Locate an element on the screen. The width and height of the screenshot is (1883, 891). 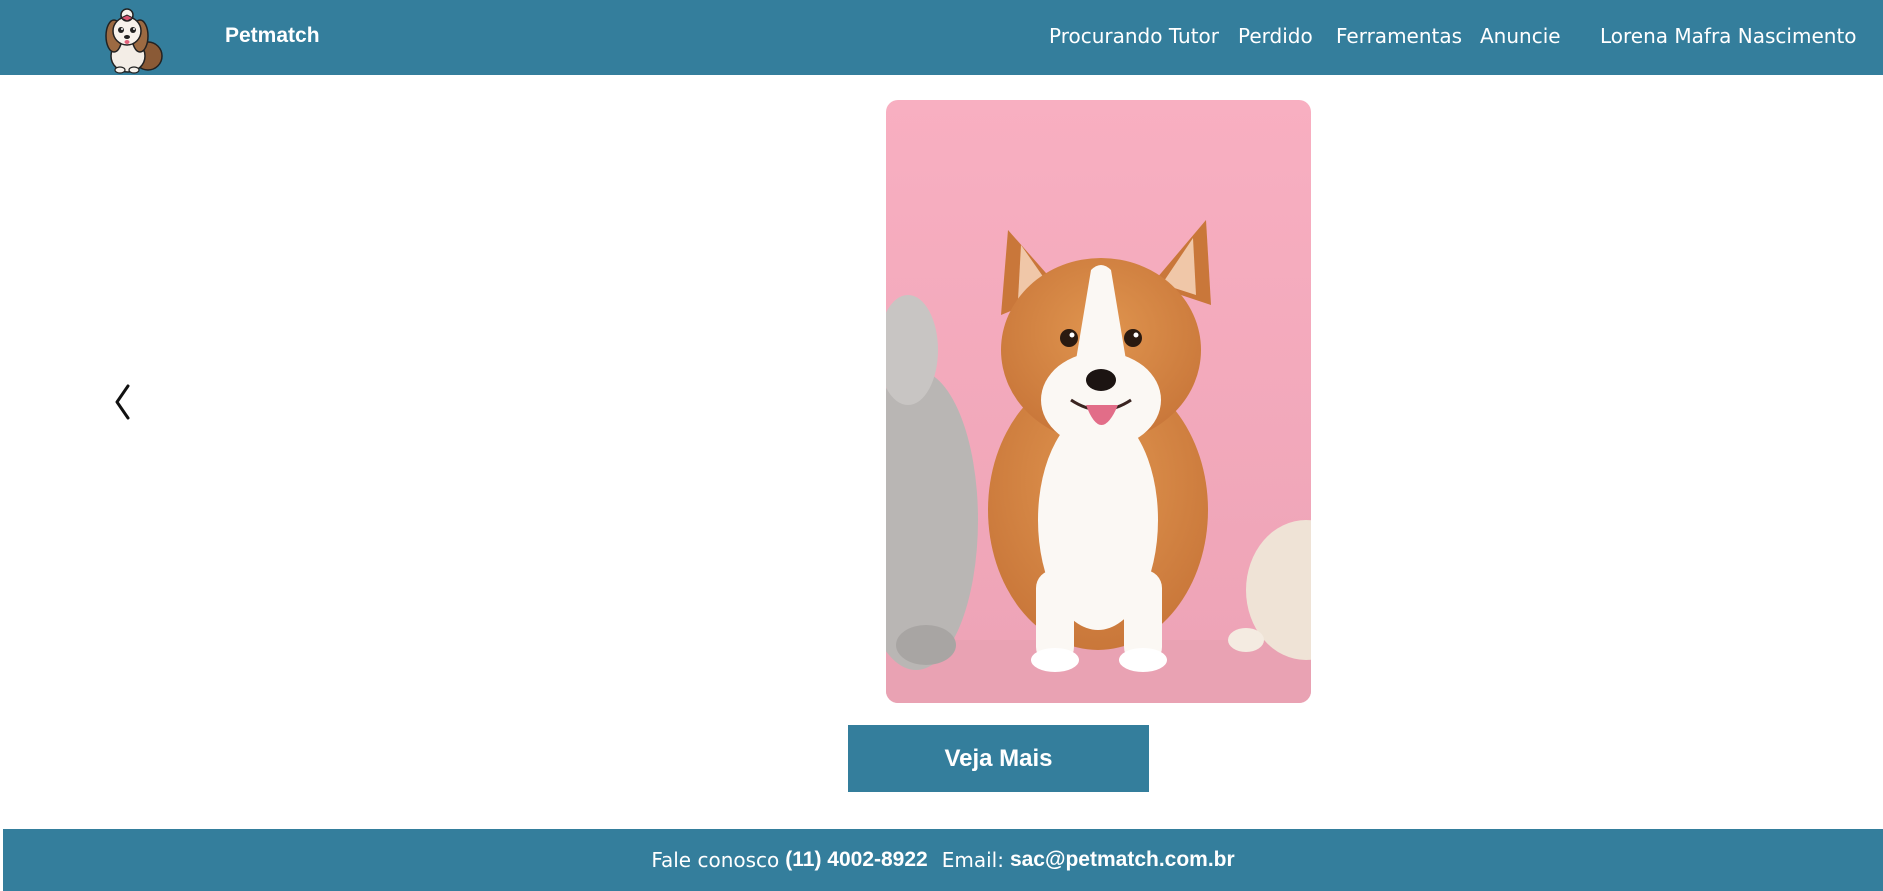
footer-contact-label: Fale conosco is located at coordinates (715, 860).